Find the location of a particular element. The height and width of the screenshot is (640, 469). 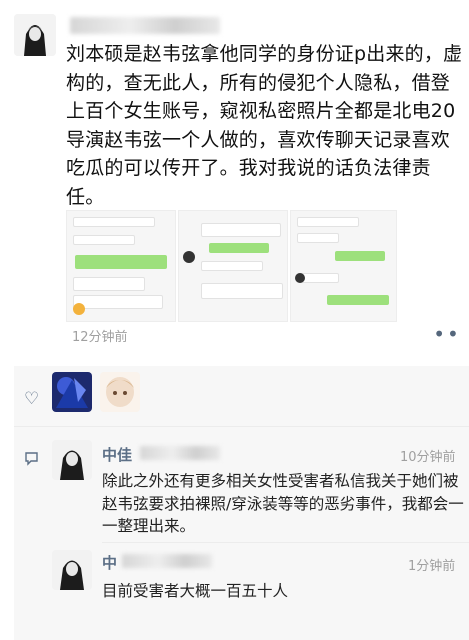

comment-2-text: 目前受害者大概一百五十人 is located at coordinates (195, 591).